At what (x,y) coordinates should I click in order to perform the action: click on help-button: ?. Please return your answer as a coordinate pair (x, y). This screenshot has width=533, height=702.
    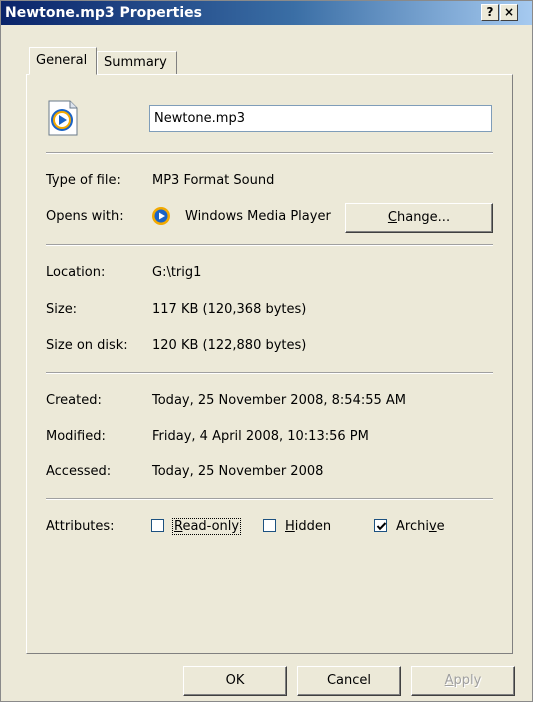
    Looking at the image, I should click on (490, 12).